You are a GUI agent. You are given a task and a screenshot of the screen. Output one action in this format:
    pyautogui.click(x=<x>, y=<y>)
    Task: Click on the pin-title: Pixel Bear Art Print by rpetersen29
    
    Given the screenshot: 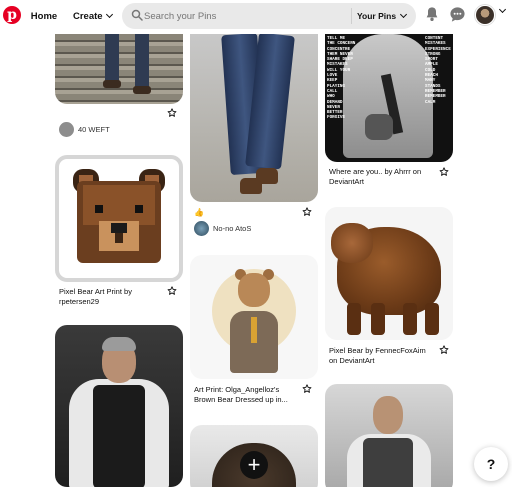 What is the action you would take?
    pyautogui.click(x=111, y=296)
    